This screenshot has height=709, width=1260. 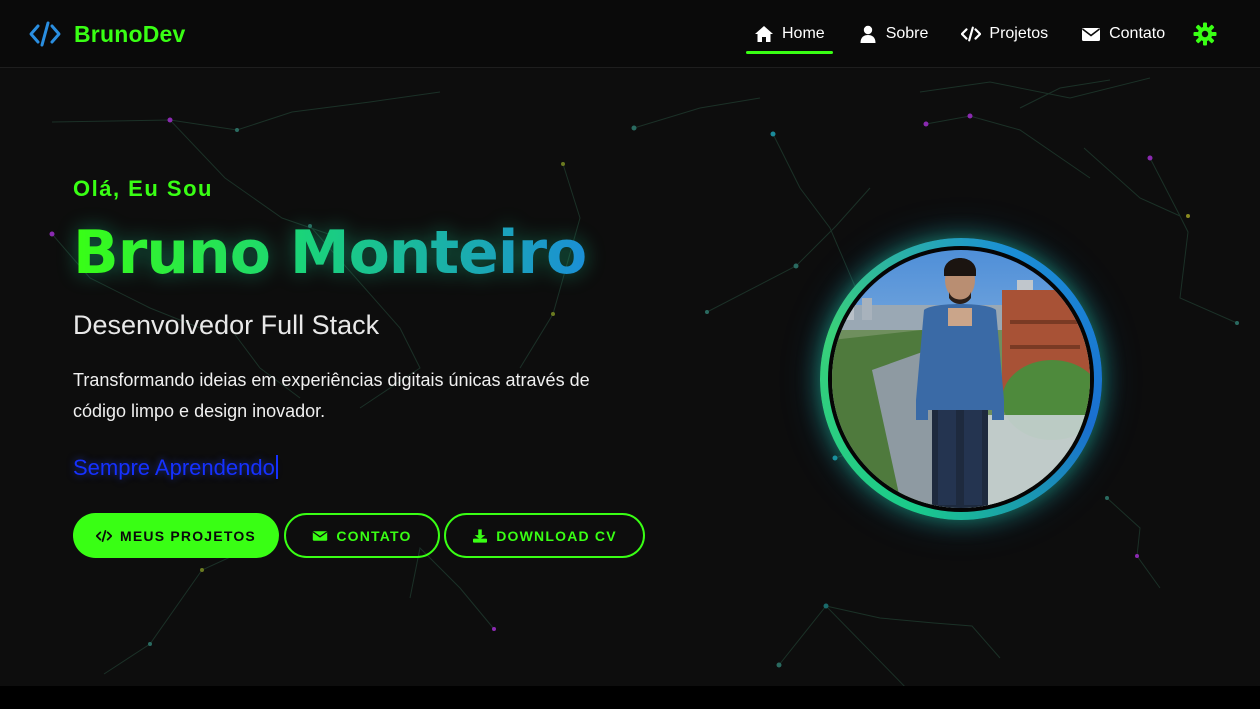 What do you see at coordinates (1137, 33) in the screenshot?
I see `nav-label-contato: Contato` at bounding box center [1137, 33].